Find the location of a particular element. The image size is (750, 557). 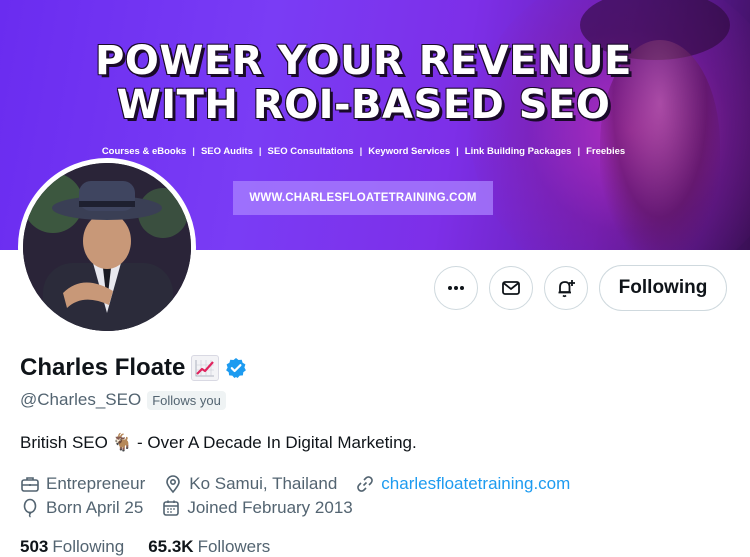

verified-badge-icon is located at coordinates (236, 368).